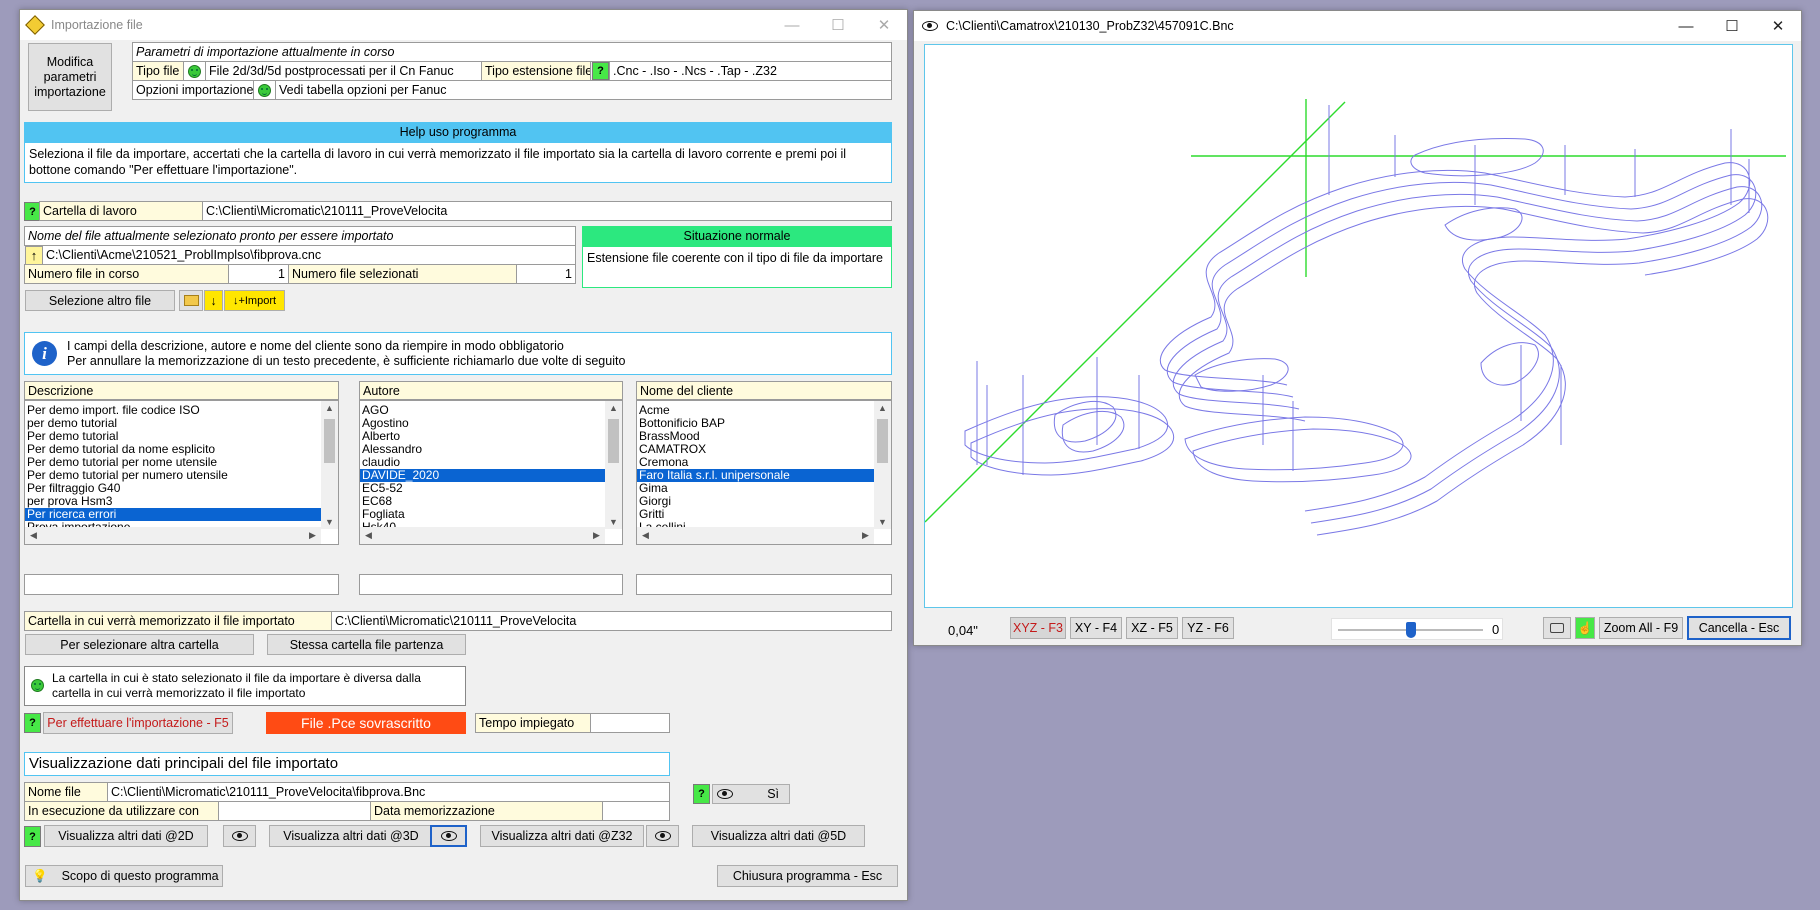 This screenshot has height=910, width=1820. Describe the element at coordinates (158, 71) in the screenshot. I see `tipo-file-label: Tipo file` at that location.